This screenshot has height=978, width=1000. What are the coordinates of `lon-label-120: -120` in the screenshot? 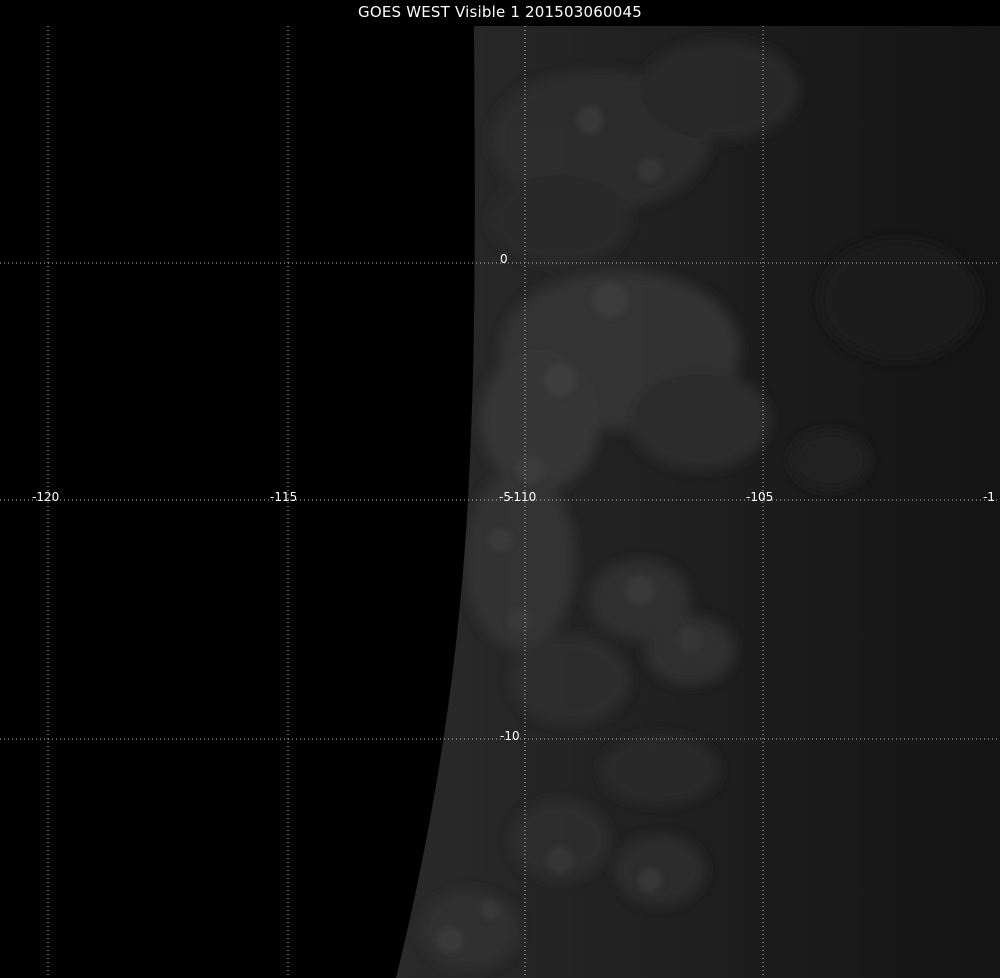 It's located at (46, 497).